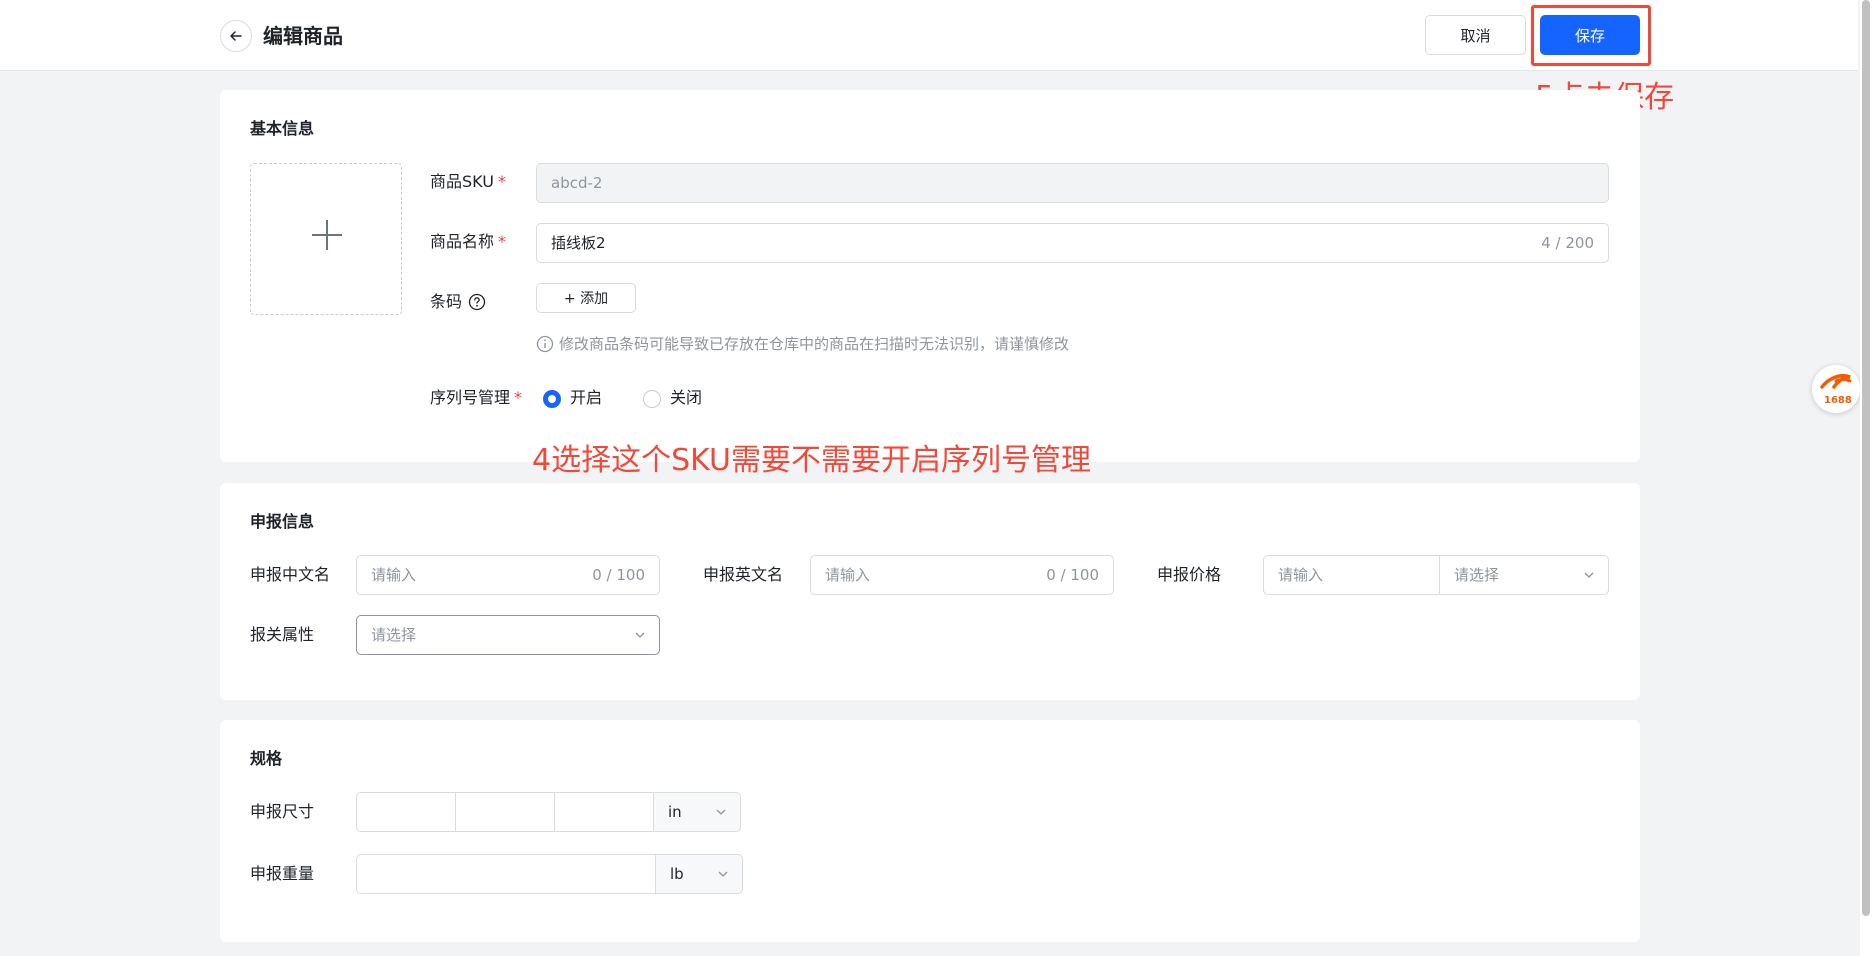  I want to click on annotation-step4: 4选择这个SKU需要不需要开启序列号管理, so click(811, 460).